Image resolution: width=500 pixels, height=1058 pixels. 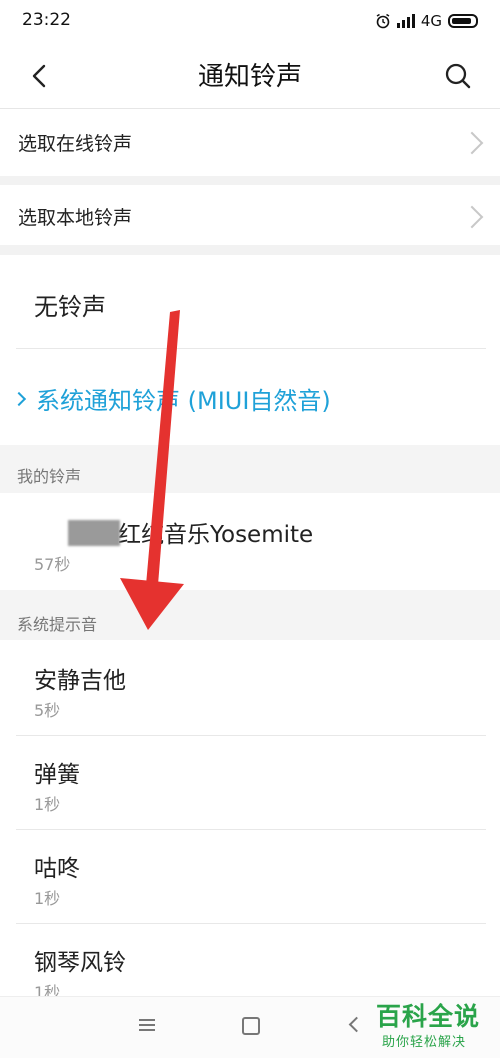 I want to click on no-ringtone-option: 无铃声, so click(x=70, y=304).